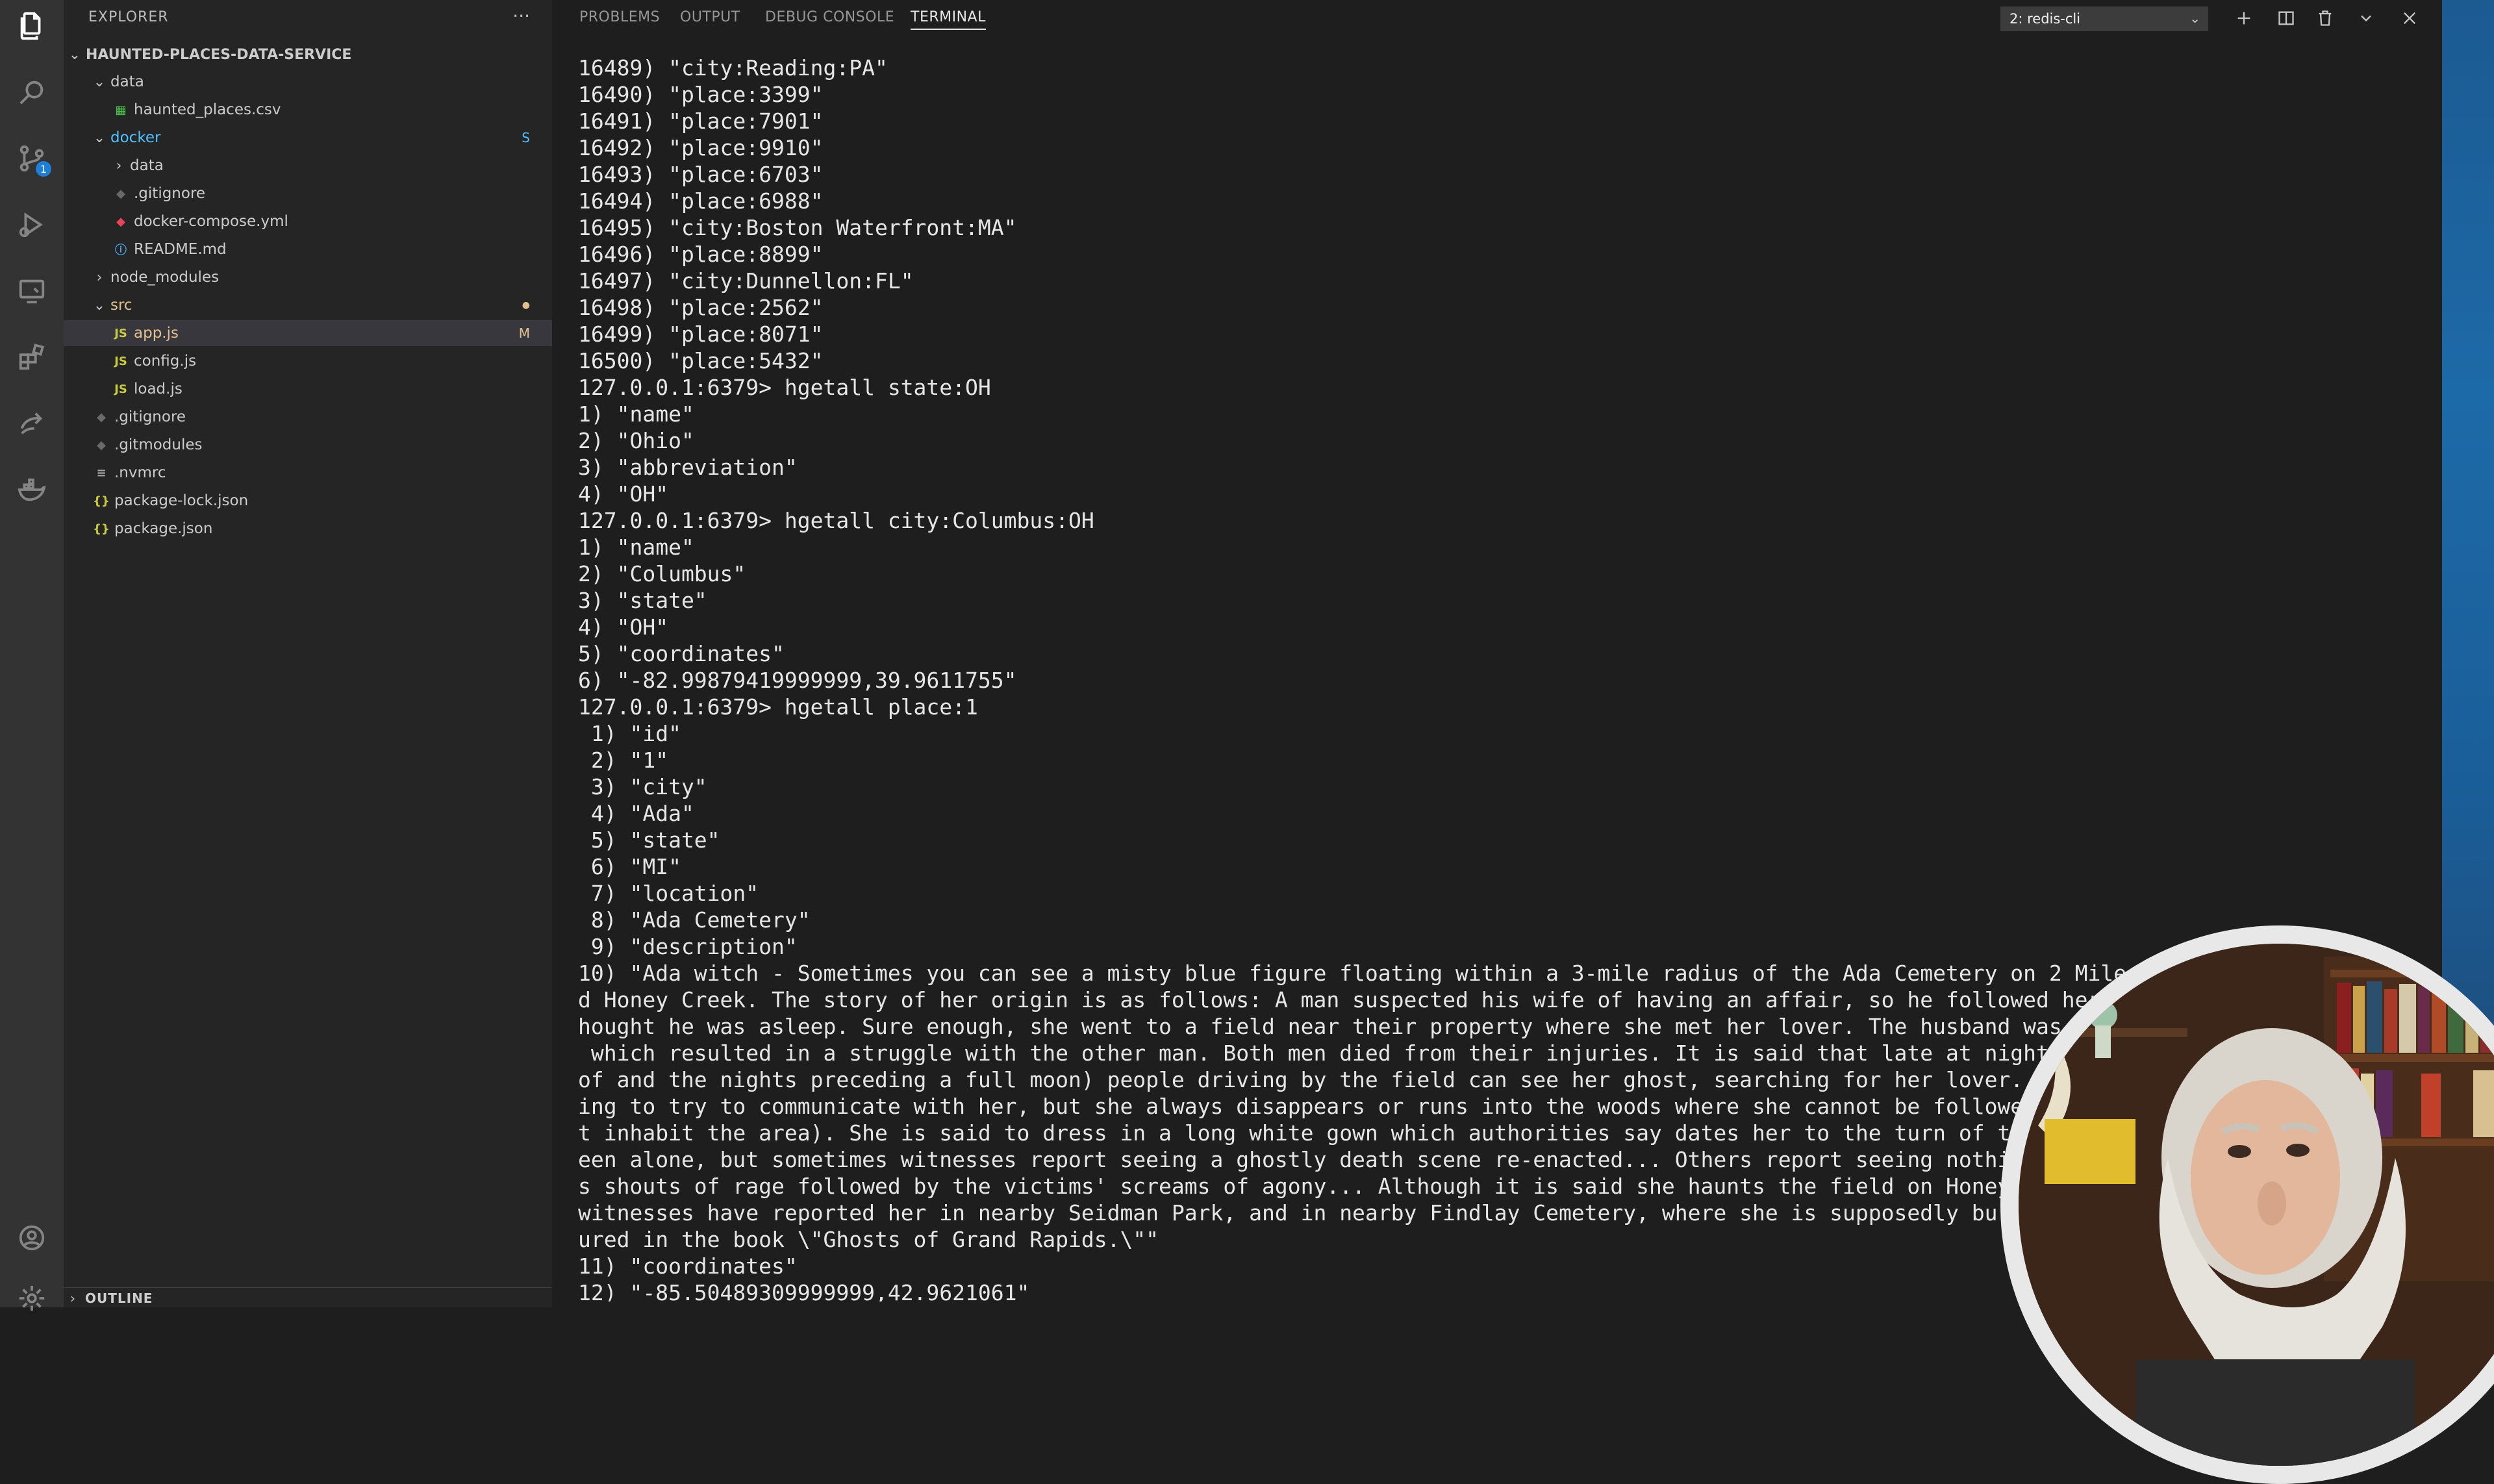 The width and height of the screenshot is (2494, 1484). What do you see at coordinates (128, 17) in the screenshot?
I see `explorer-title: EXPLORER` at bounding box center [128, 17].